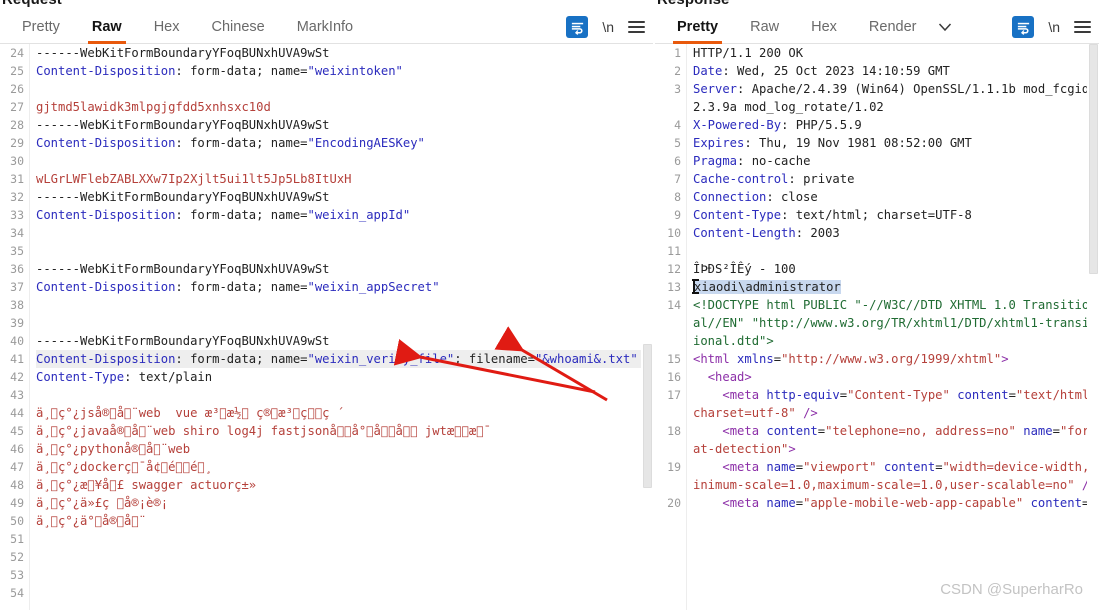 The width and height of the screenshot is (1099, 610). What do you see at coordinates (824, 27) in the screenshot?
I see `tab-response-hex: Hex` at bounding box center [824, 27].